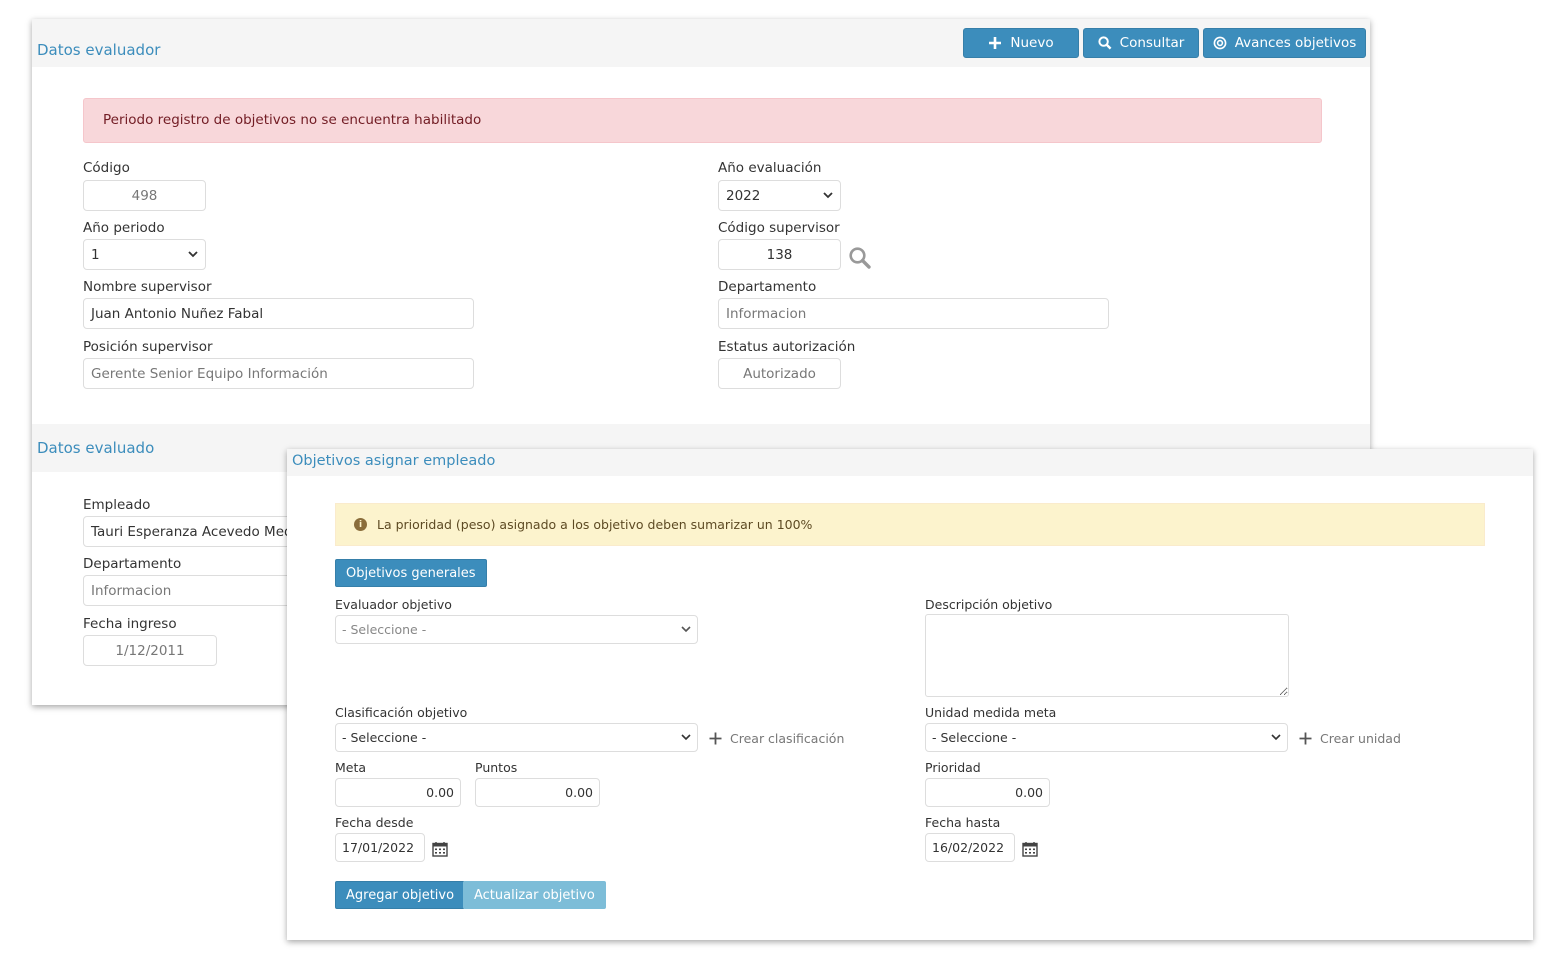 This screenshot has width=1564, height=961. Describe the element at coordinates (374, 822) in the screenshot. I see `fecha-desde-label: Fecha desde` at that location.